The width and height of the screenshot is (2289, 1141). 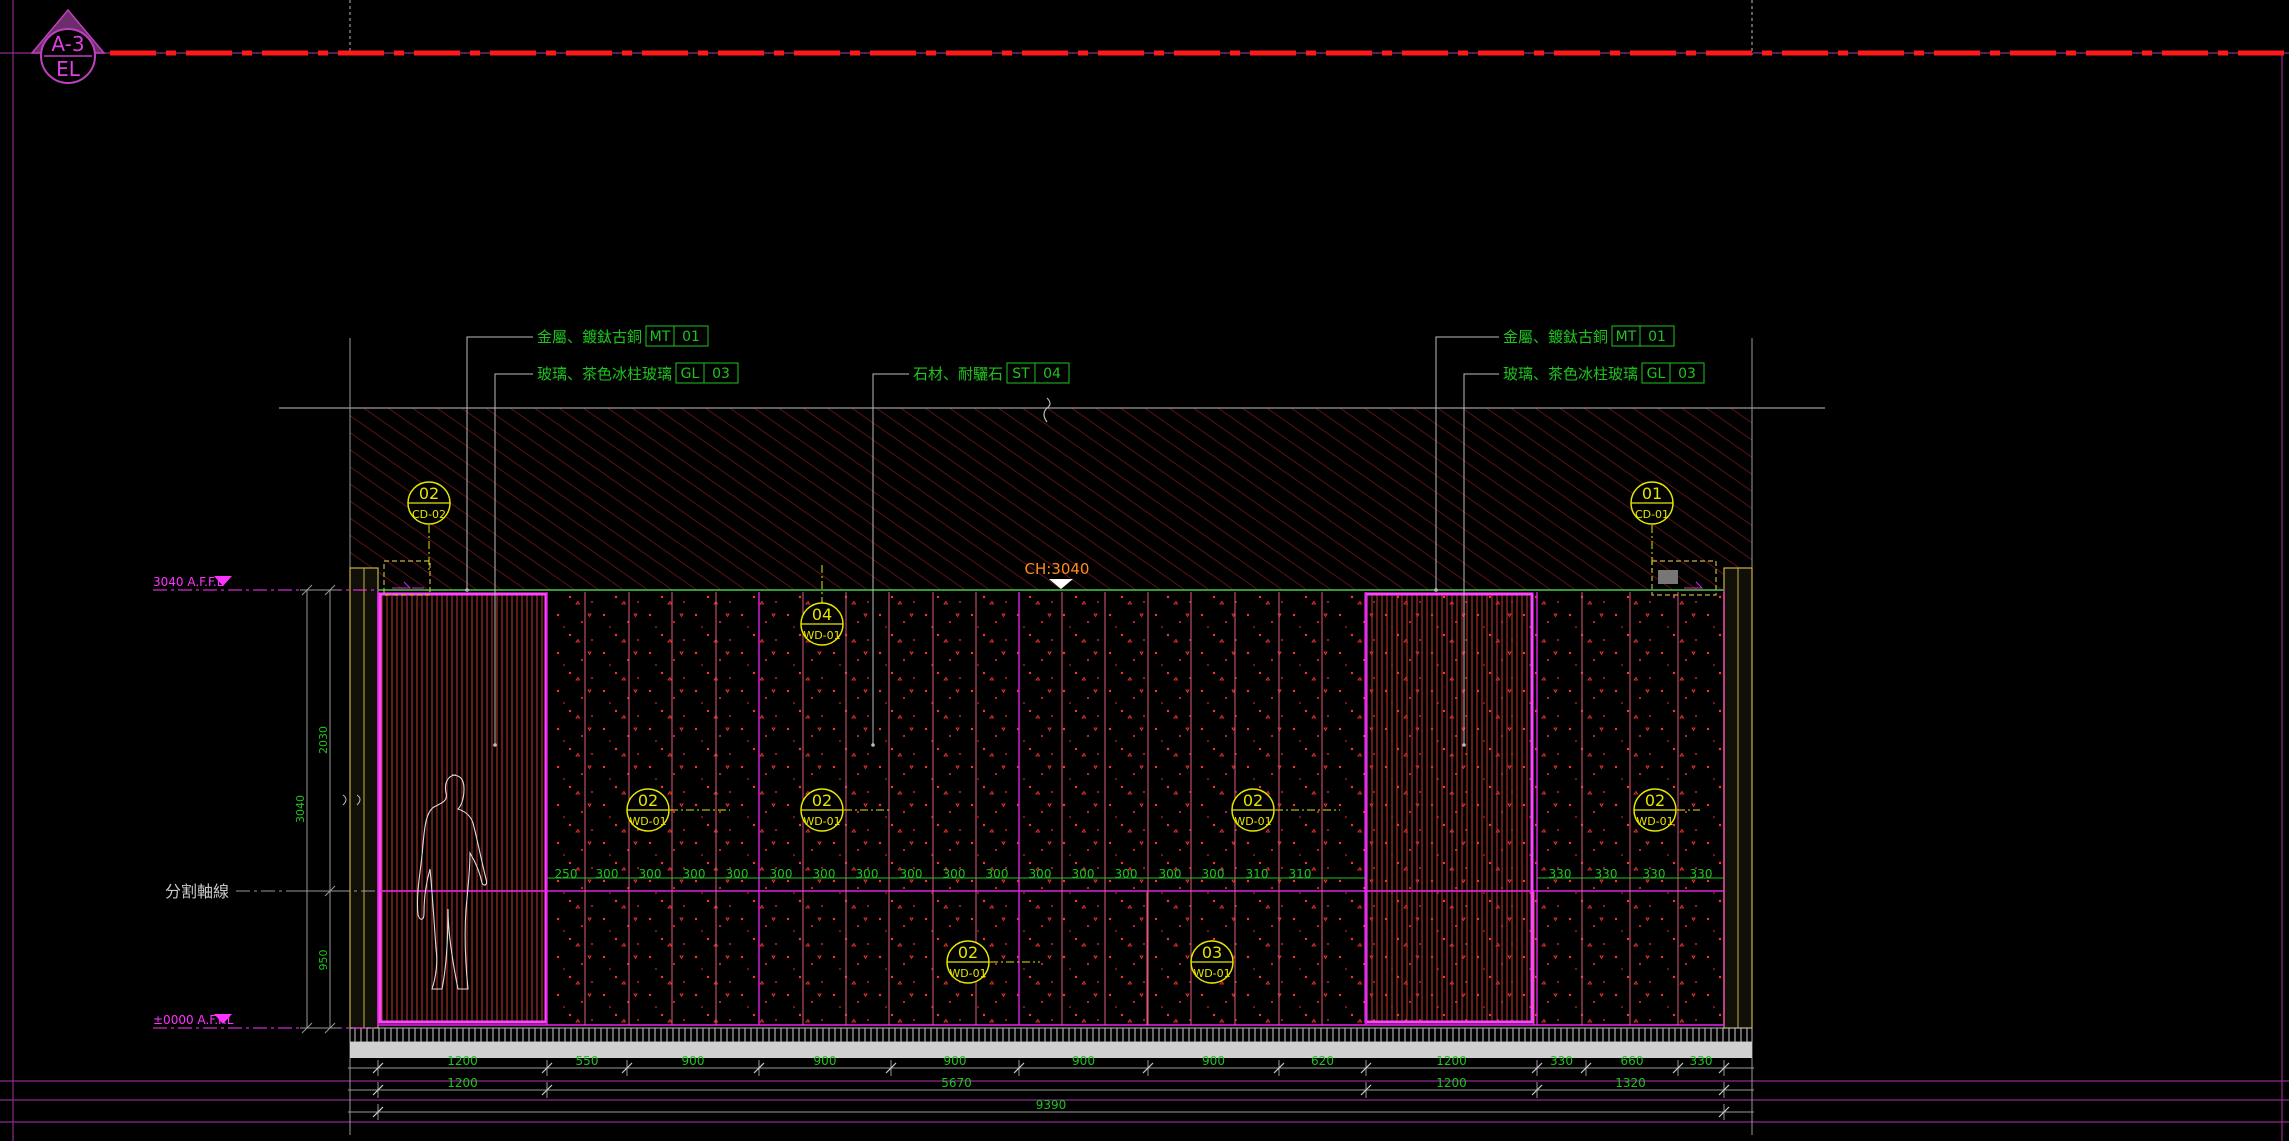 I want to click on sheet-number: A-3, so click(x=67, y=44).